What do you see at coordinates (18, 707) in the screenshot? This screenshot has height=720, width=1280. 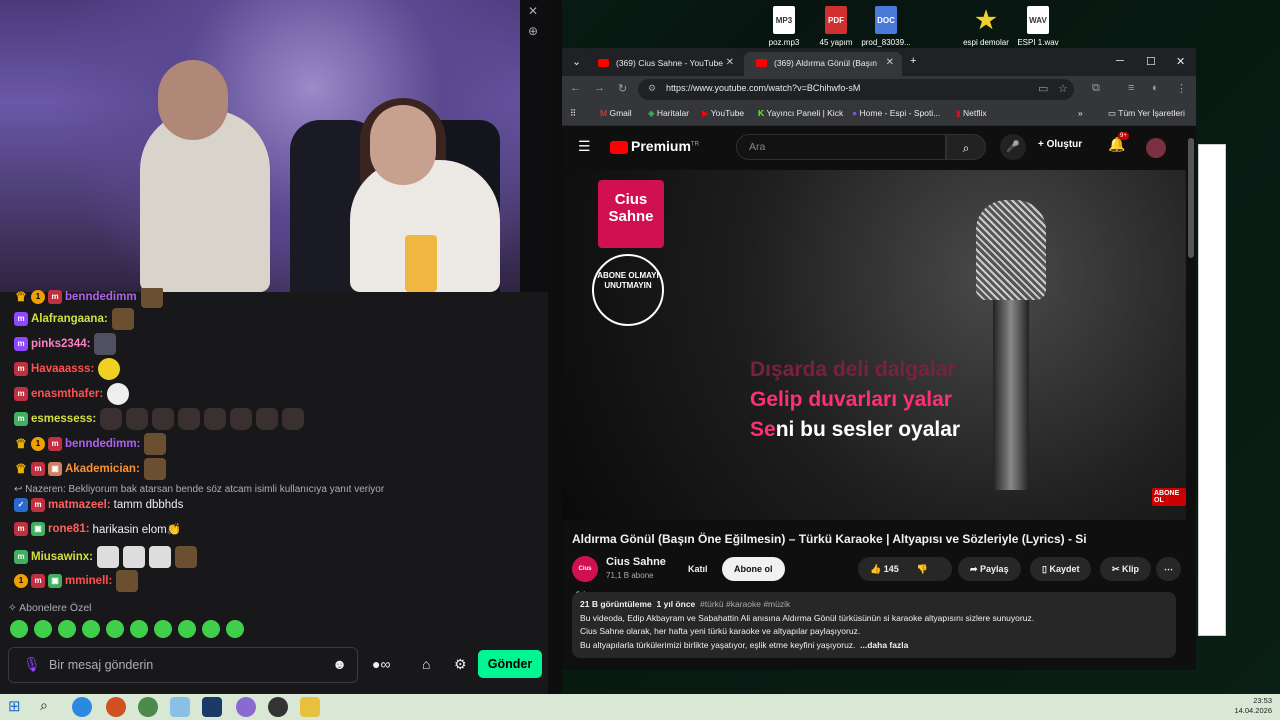 I see `windows-start-icon: ⊞` at bounding box center [18, 707].